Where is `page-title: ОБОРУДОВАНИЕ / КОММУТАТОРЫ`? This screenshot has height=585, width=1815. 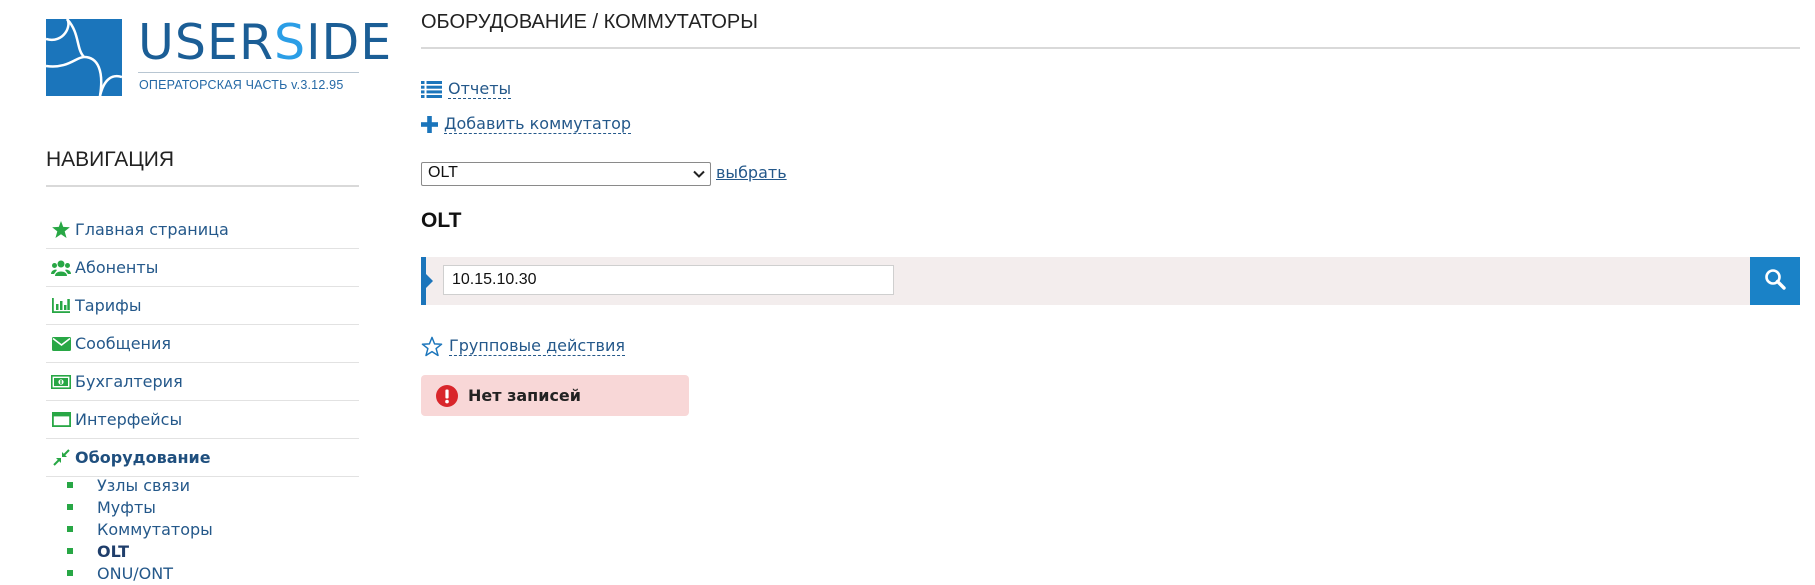
page-title: ОБОРУДОВАНИЕ / КОММУТАТОРЫ is located at coordinates (589, 22).